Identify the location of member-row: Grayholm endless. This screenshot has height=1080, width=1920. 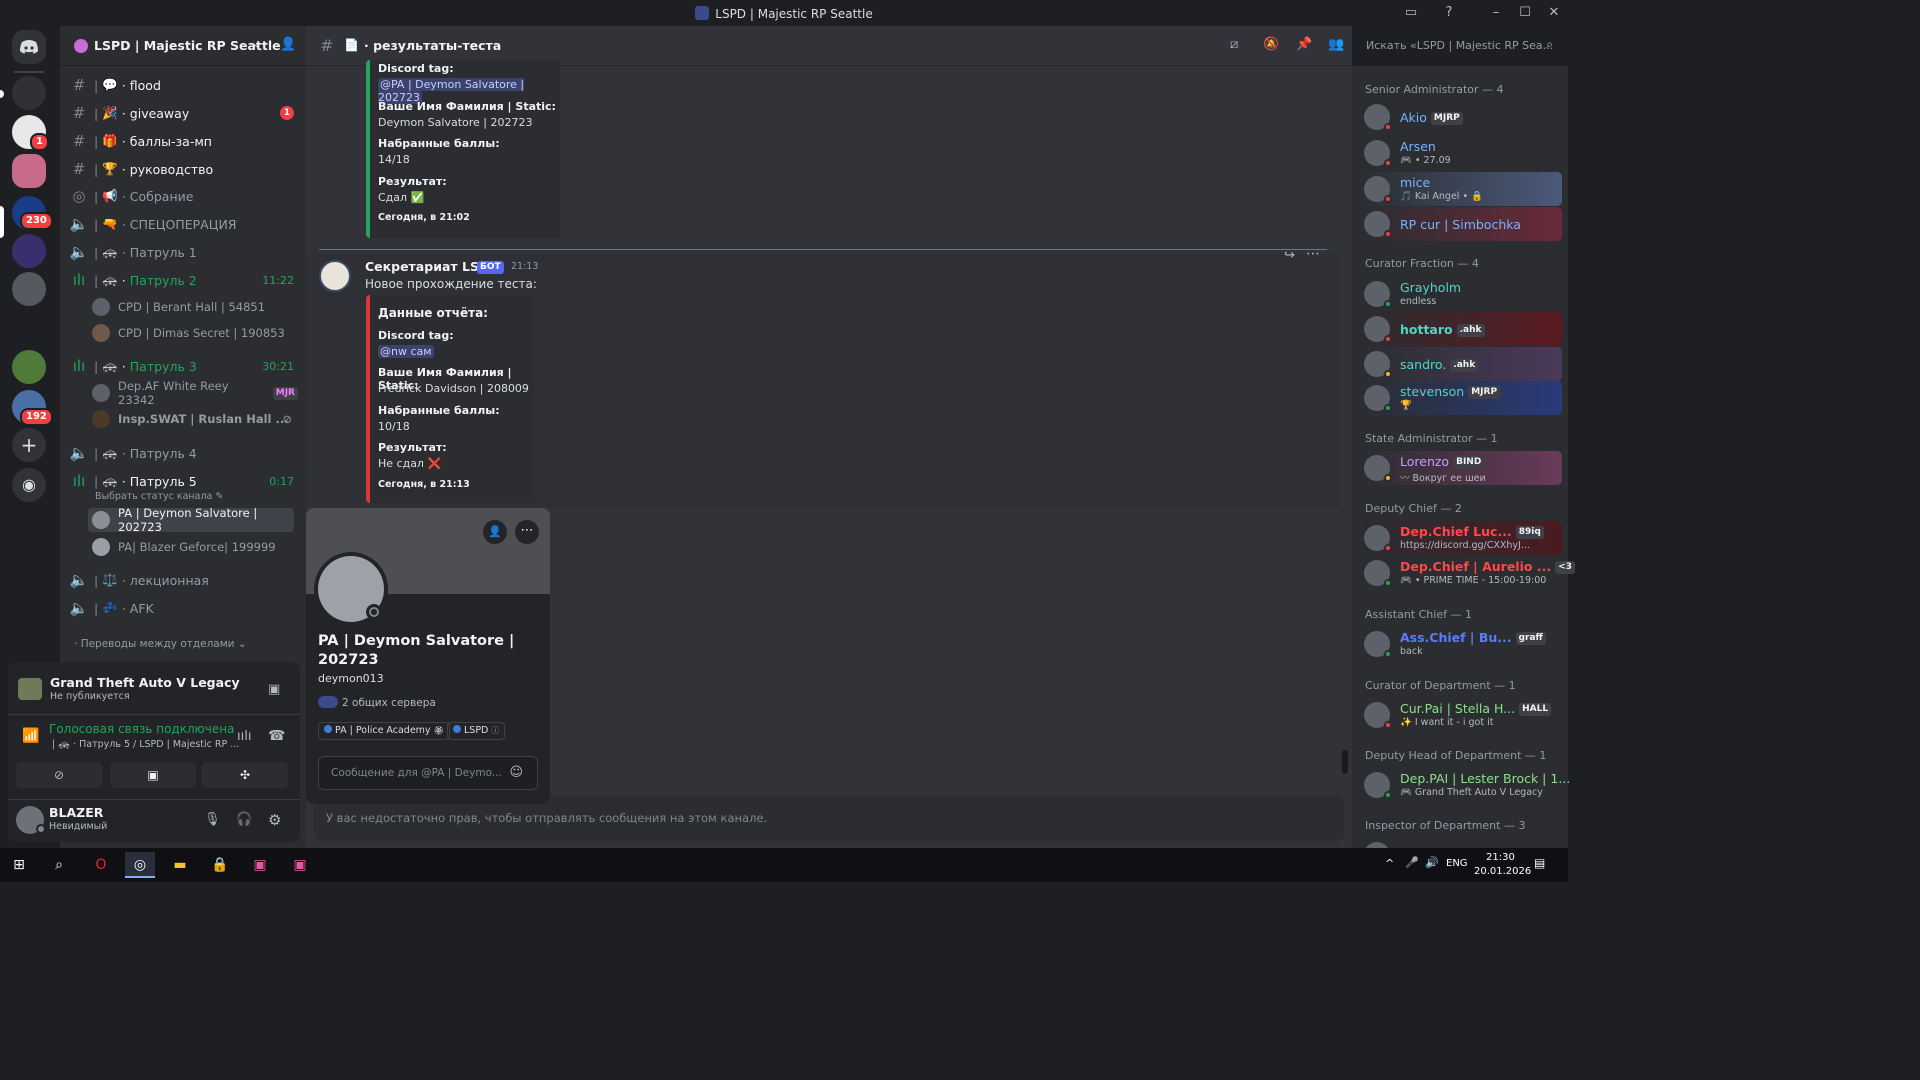
(1461, 294).